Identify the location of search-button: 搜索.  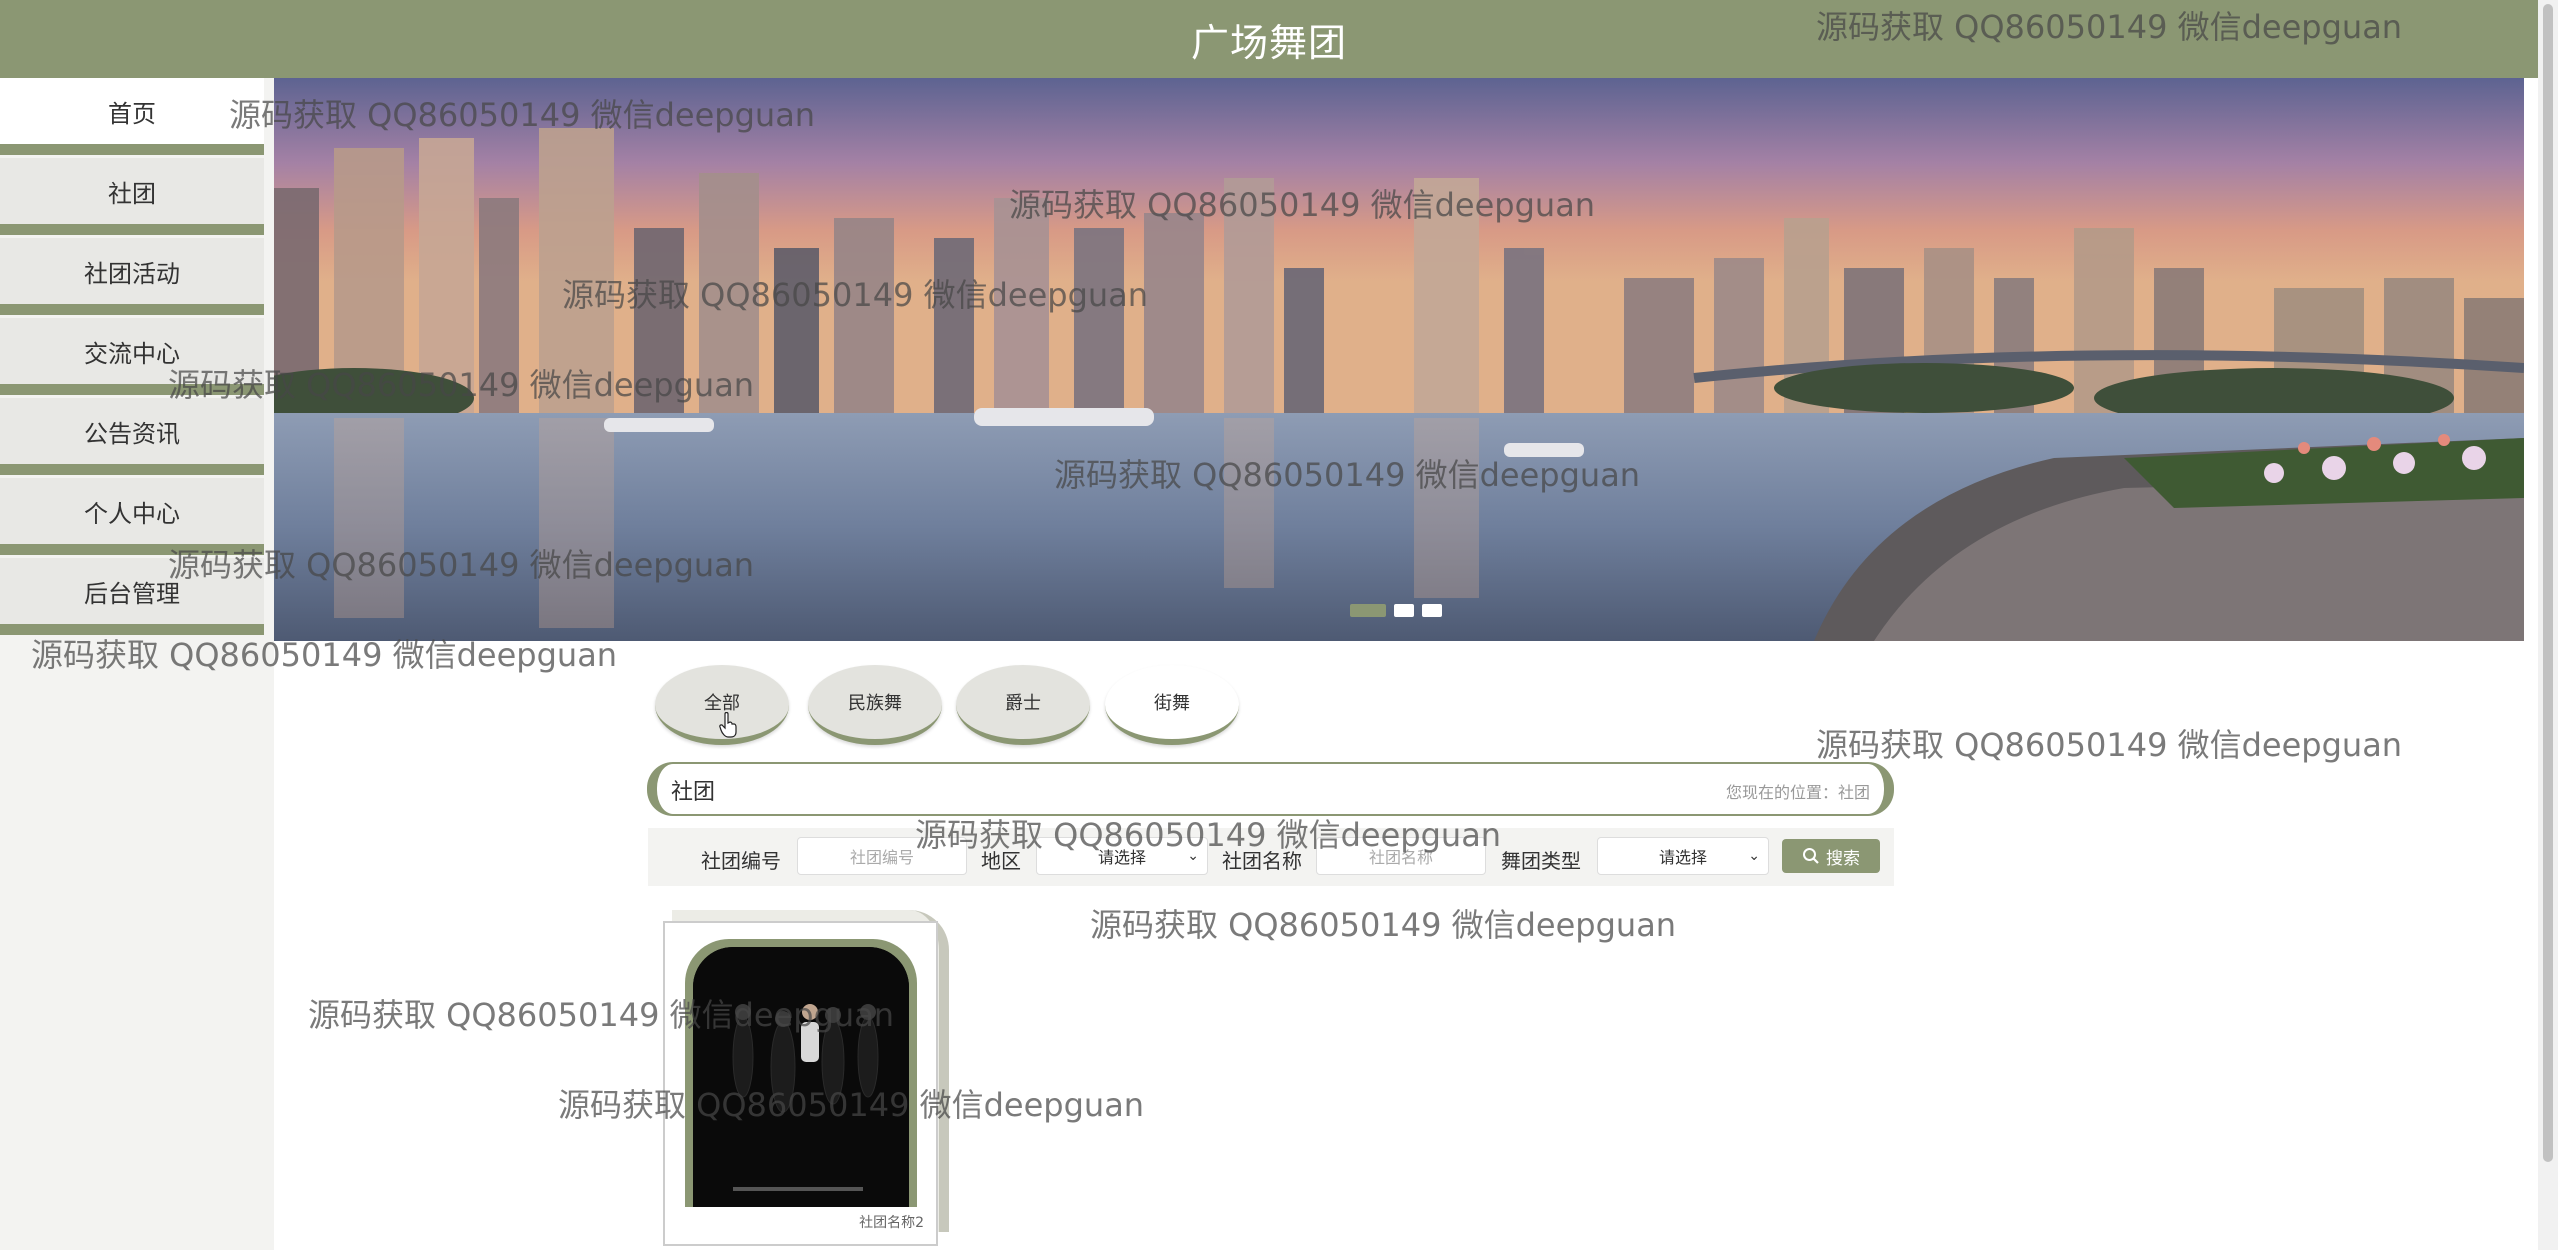
(1831, 856).